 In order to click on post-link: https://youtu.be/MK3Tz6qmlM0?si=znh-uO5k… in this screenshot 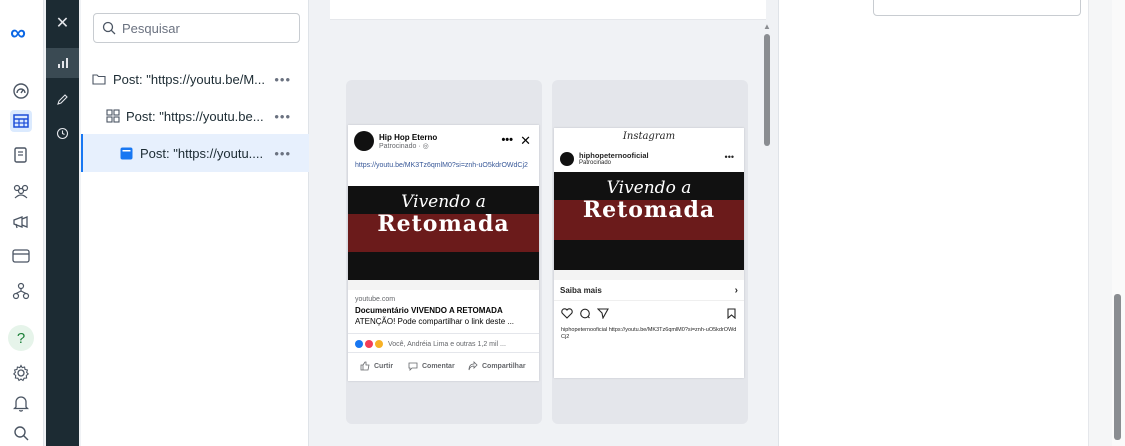, I will do `click(443, 165)`.